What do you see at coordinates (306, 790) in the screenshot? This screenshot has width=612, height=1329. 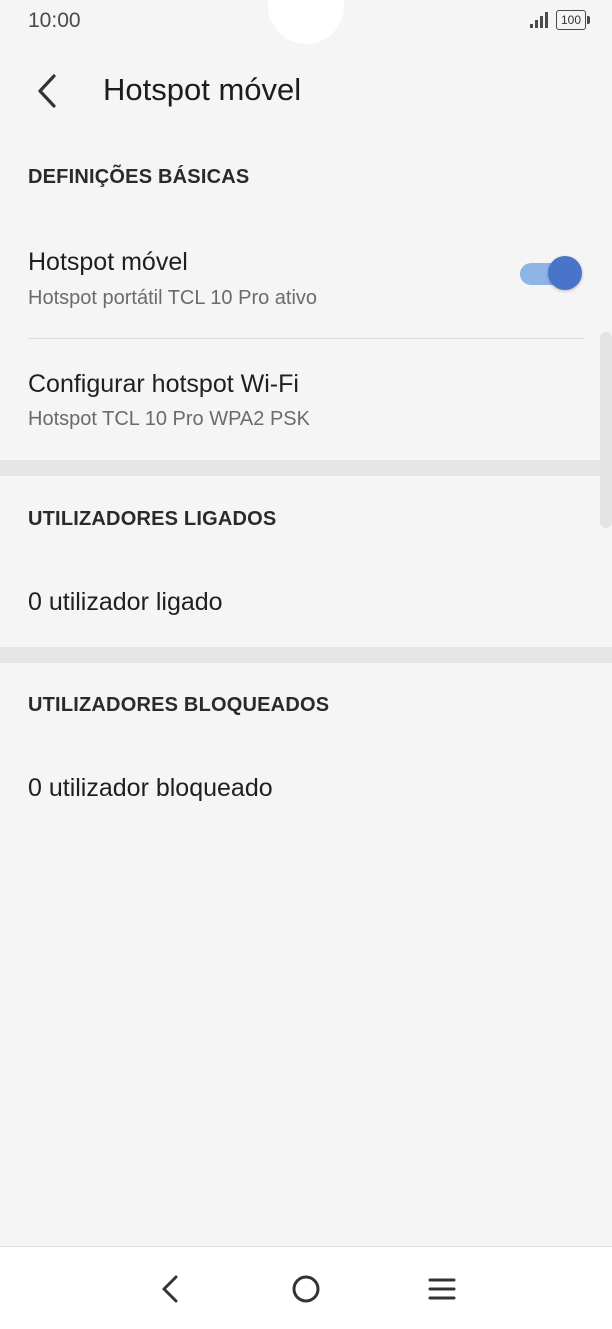 I see `blocked-users-row: 0 utilizador bloqueado` at bounding box center [306, 790].